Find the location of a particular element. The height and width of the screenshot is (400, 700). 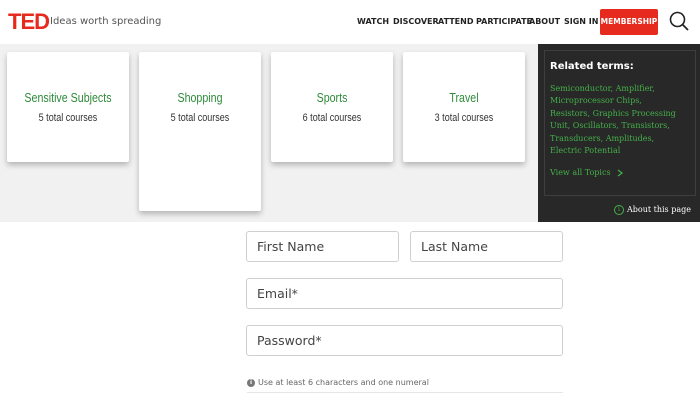

nav-participate: PARTICIPATE is located at coordinates (504, 21).